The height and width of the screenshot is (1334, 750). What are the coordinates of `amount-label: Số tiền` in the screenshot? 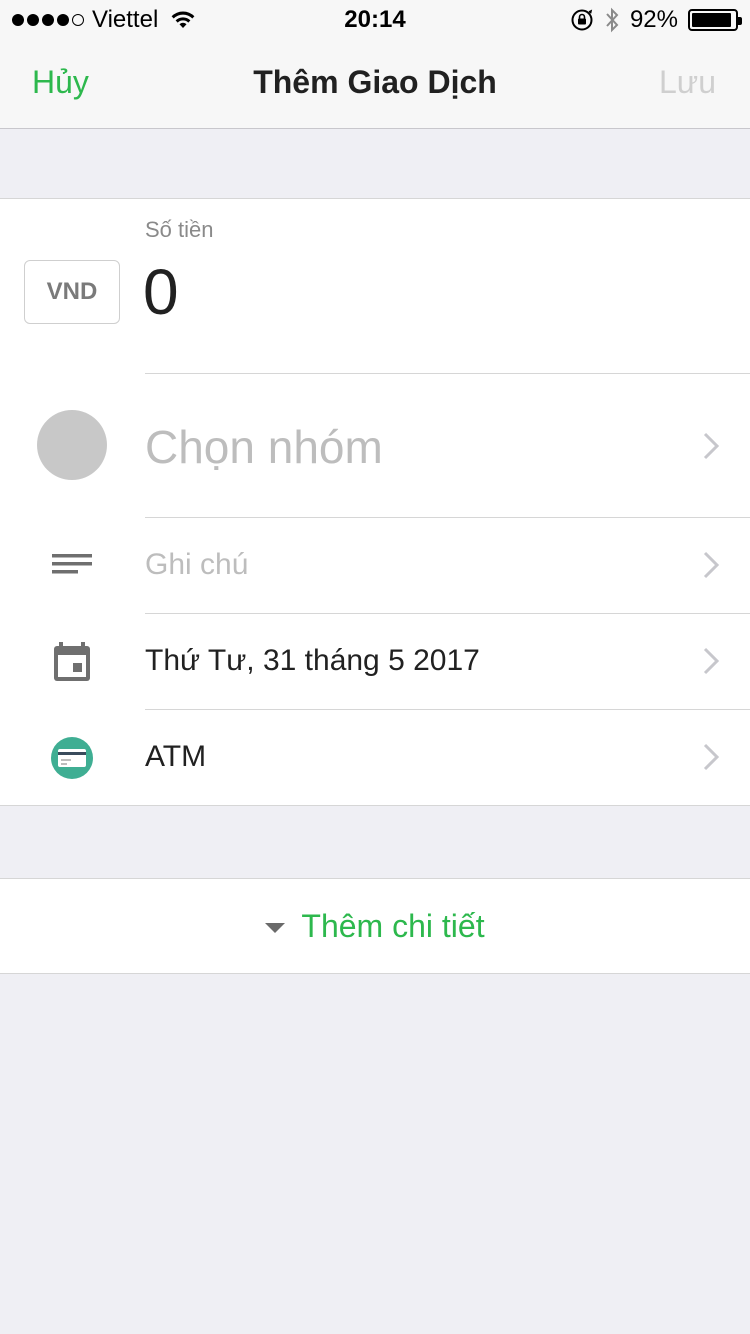 It's located at (179, 229).